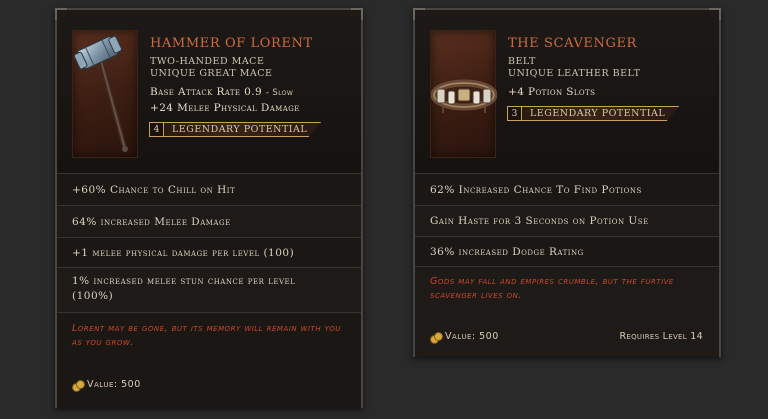 The width and height of the screenshot is (768, 419). What do you see at coordinates (156, 129) in the screenshot?
I see `legendary-potential-value: 4` at bounding box center [156, 129].